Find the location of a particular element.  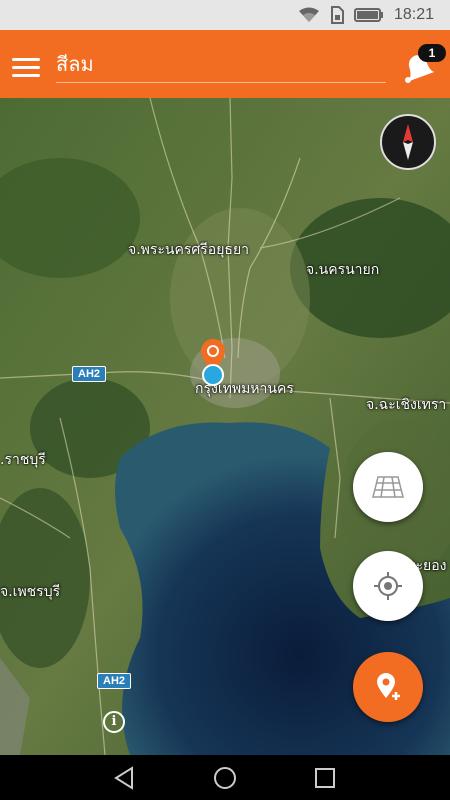

label-chachoengsao: จ.ฉะเชิงเทรา is located at coordinates (406, 405).